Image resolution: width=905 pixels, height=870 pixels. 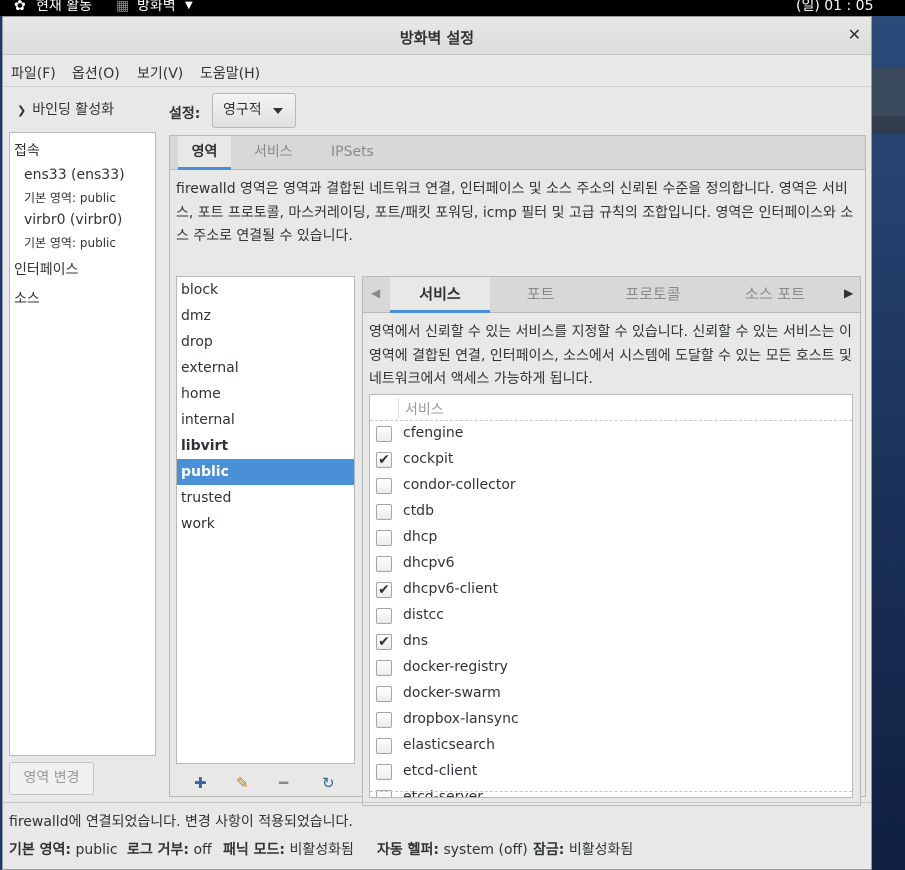 What do you see at coordinates (611, 538) in the screenshot?
I see `service-row-dhcp: dhcp` at bounding box center [611, 538].